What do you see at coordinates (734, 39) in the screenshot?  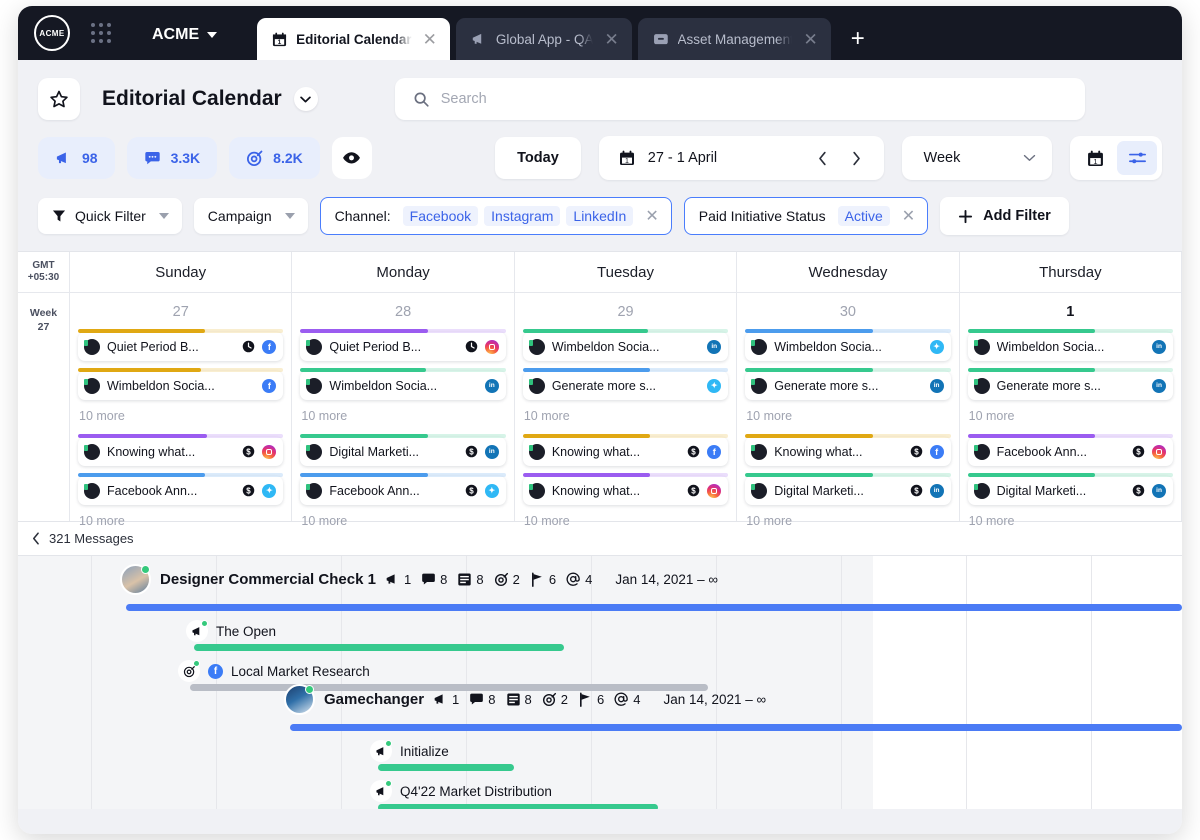 I see `tab-asset-management: Asset Management ✕` at bounding box center [734, 39].